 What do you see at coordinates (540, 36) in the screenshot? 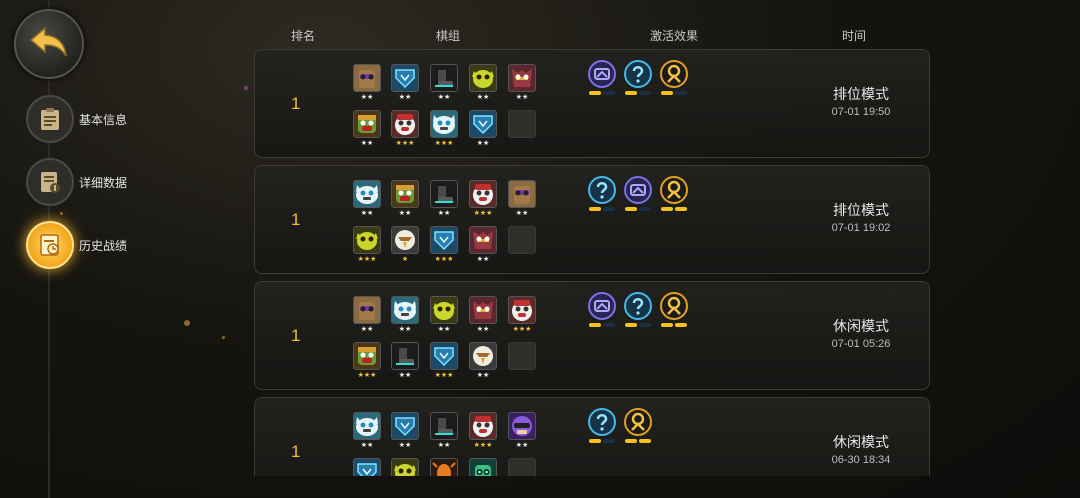
I see `table-header: 排名 棋组 激活效果 时间` at bounding box center [540, 36].